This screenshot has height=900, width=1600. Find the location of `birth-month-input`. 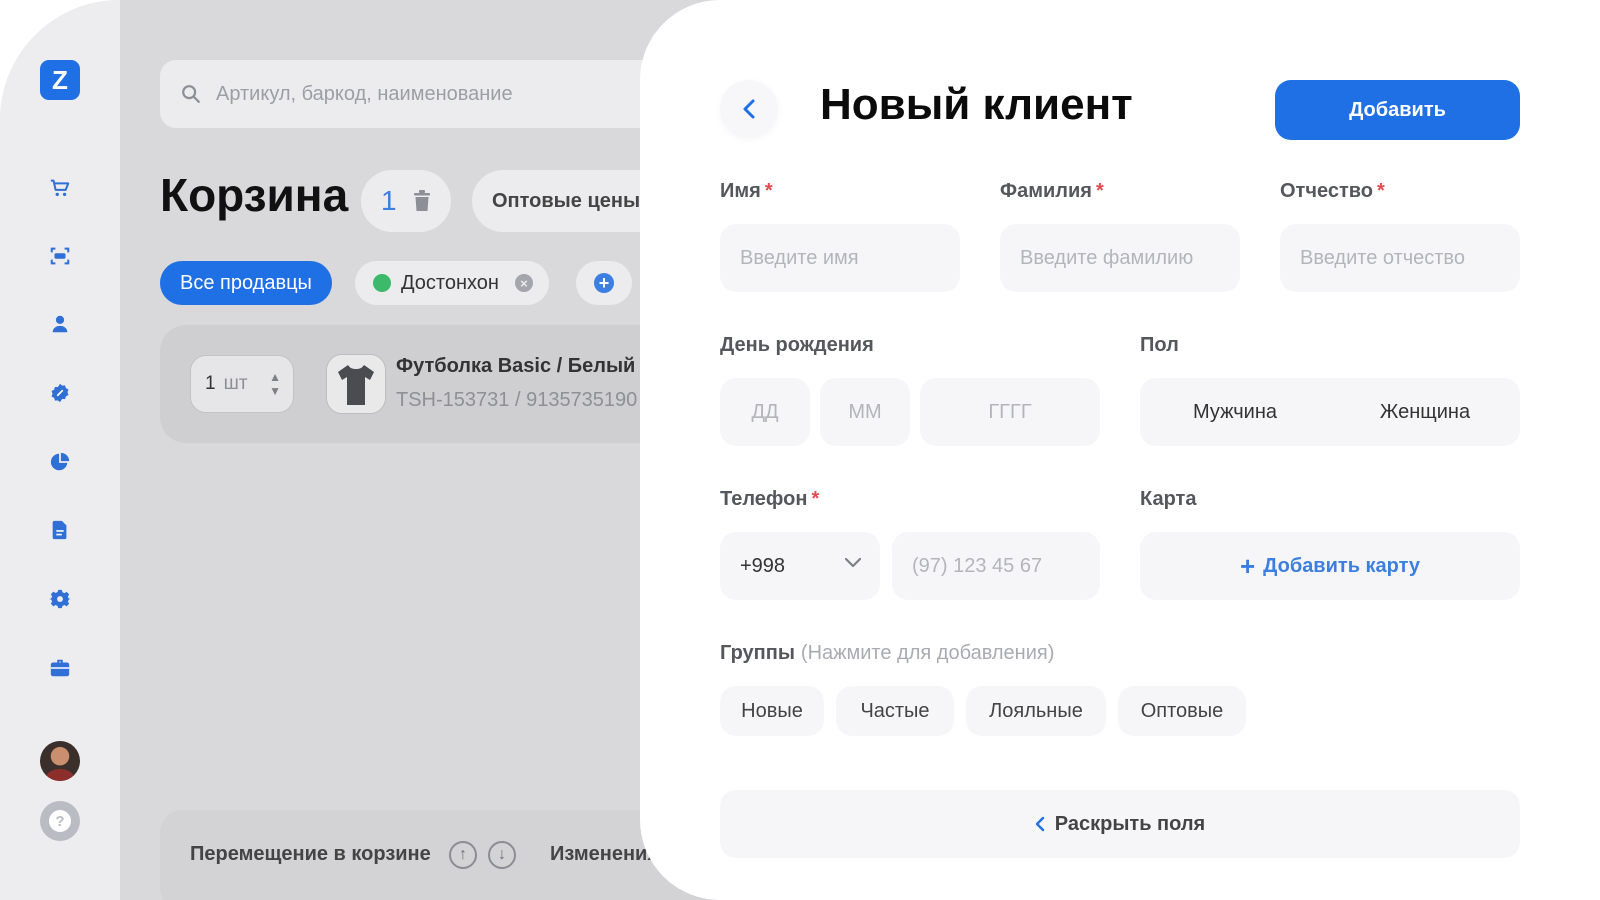

birth-month-input is located at coordinates (865, 412).